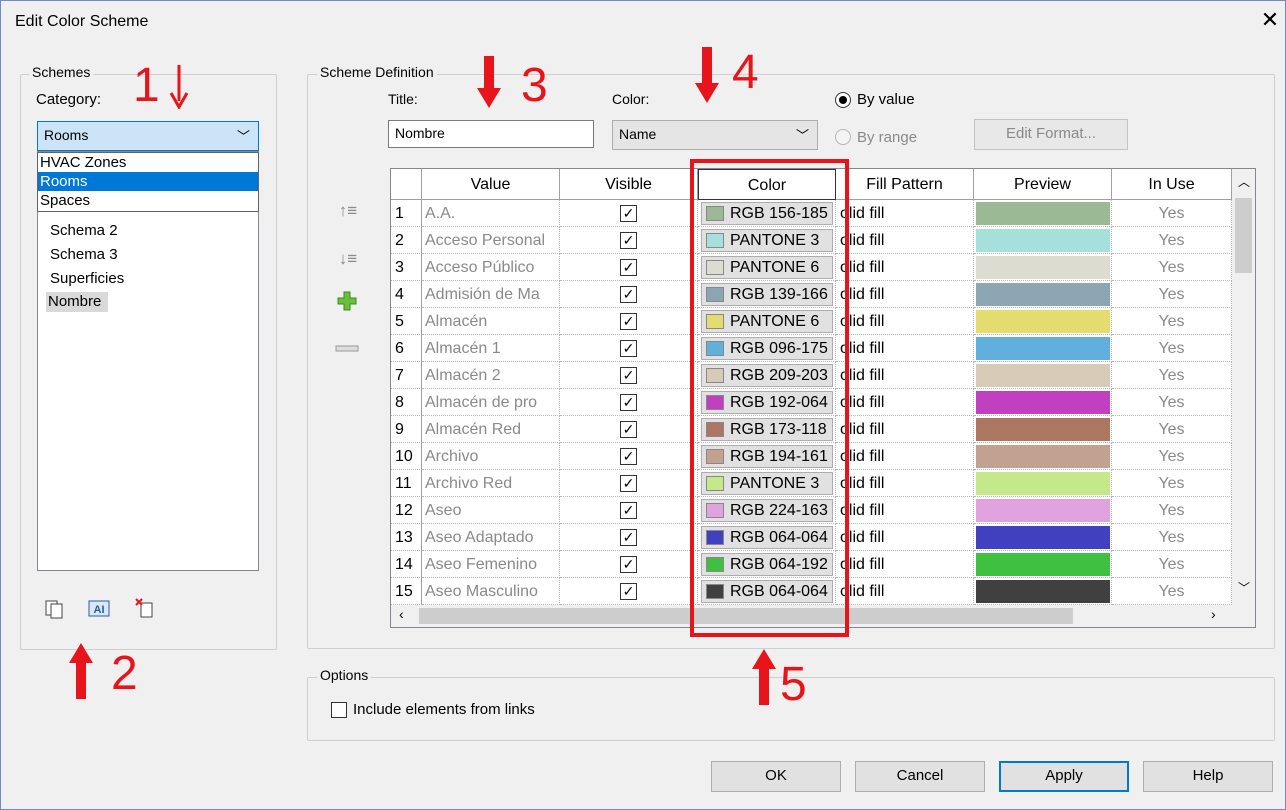  What do you see at coordinates (77, 302) in the screenshot?
I see `list-item-selected: Nombre` at bounding box center [77, 302].